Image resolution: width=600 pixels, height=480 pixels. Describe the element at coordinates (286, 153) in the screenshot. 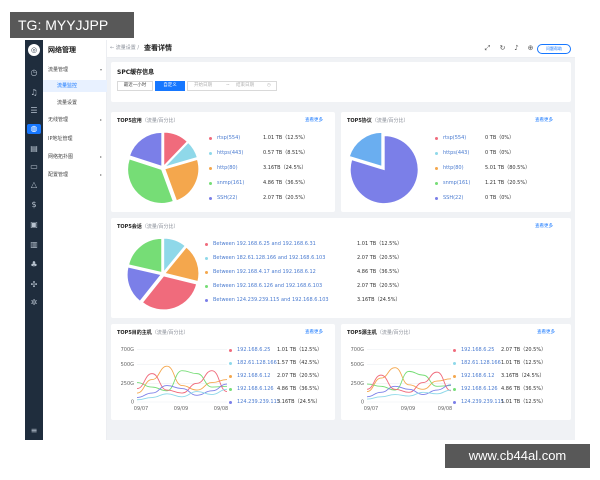

I see `legend-value: 0.57 TB（8.51%）` at that location.